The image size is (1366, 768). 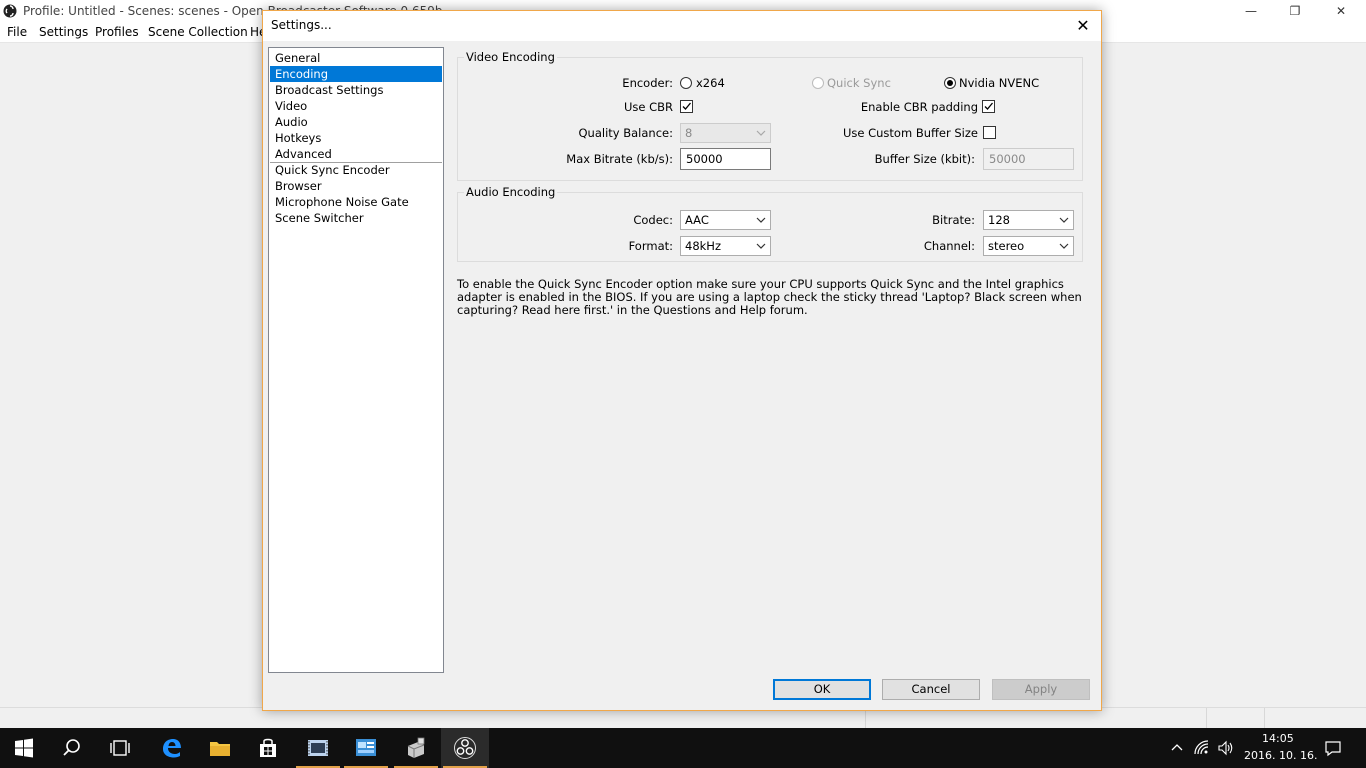 What do you see at coordinates (1226, 748) in the screenshot?
I see `volume-icon` at bounding box center [1226, 748].